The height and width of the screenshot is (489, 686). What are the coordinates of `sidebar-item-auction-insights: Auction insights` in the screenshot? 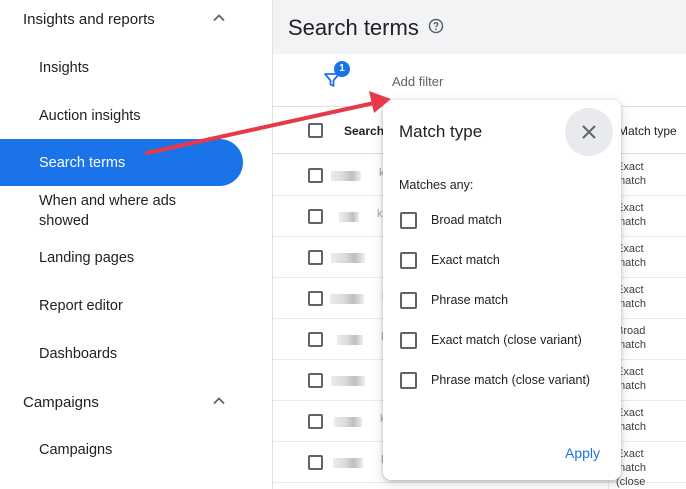 It's located at (136, 116).